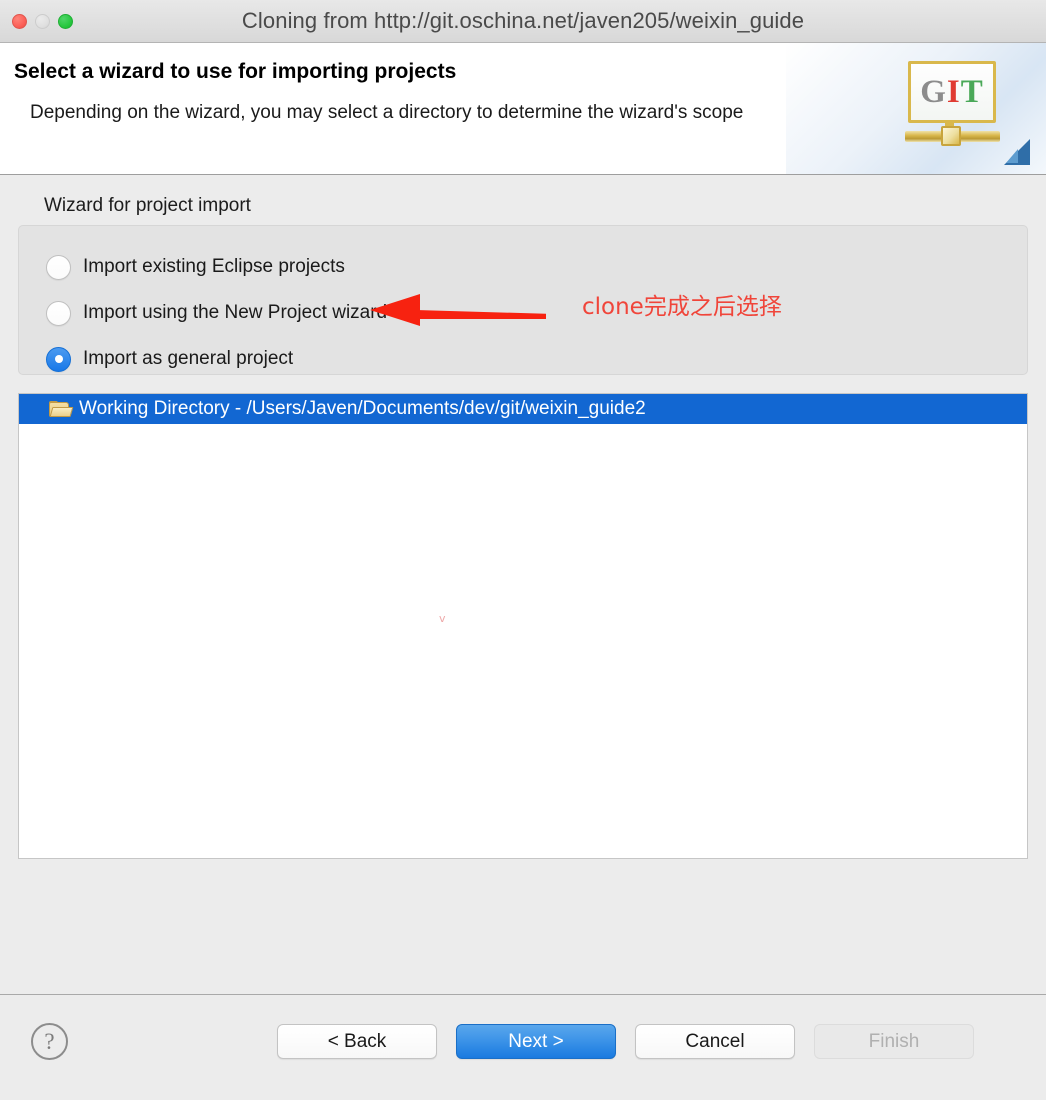 Image resolution: width=1046 pixels, height=1100 pixels. What do you see at coordinates (951, 136) in the screenshot?
I see `git-knob` at bounding box center [951, 136].